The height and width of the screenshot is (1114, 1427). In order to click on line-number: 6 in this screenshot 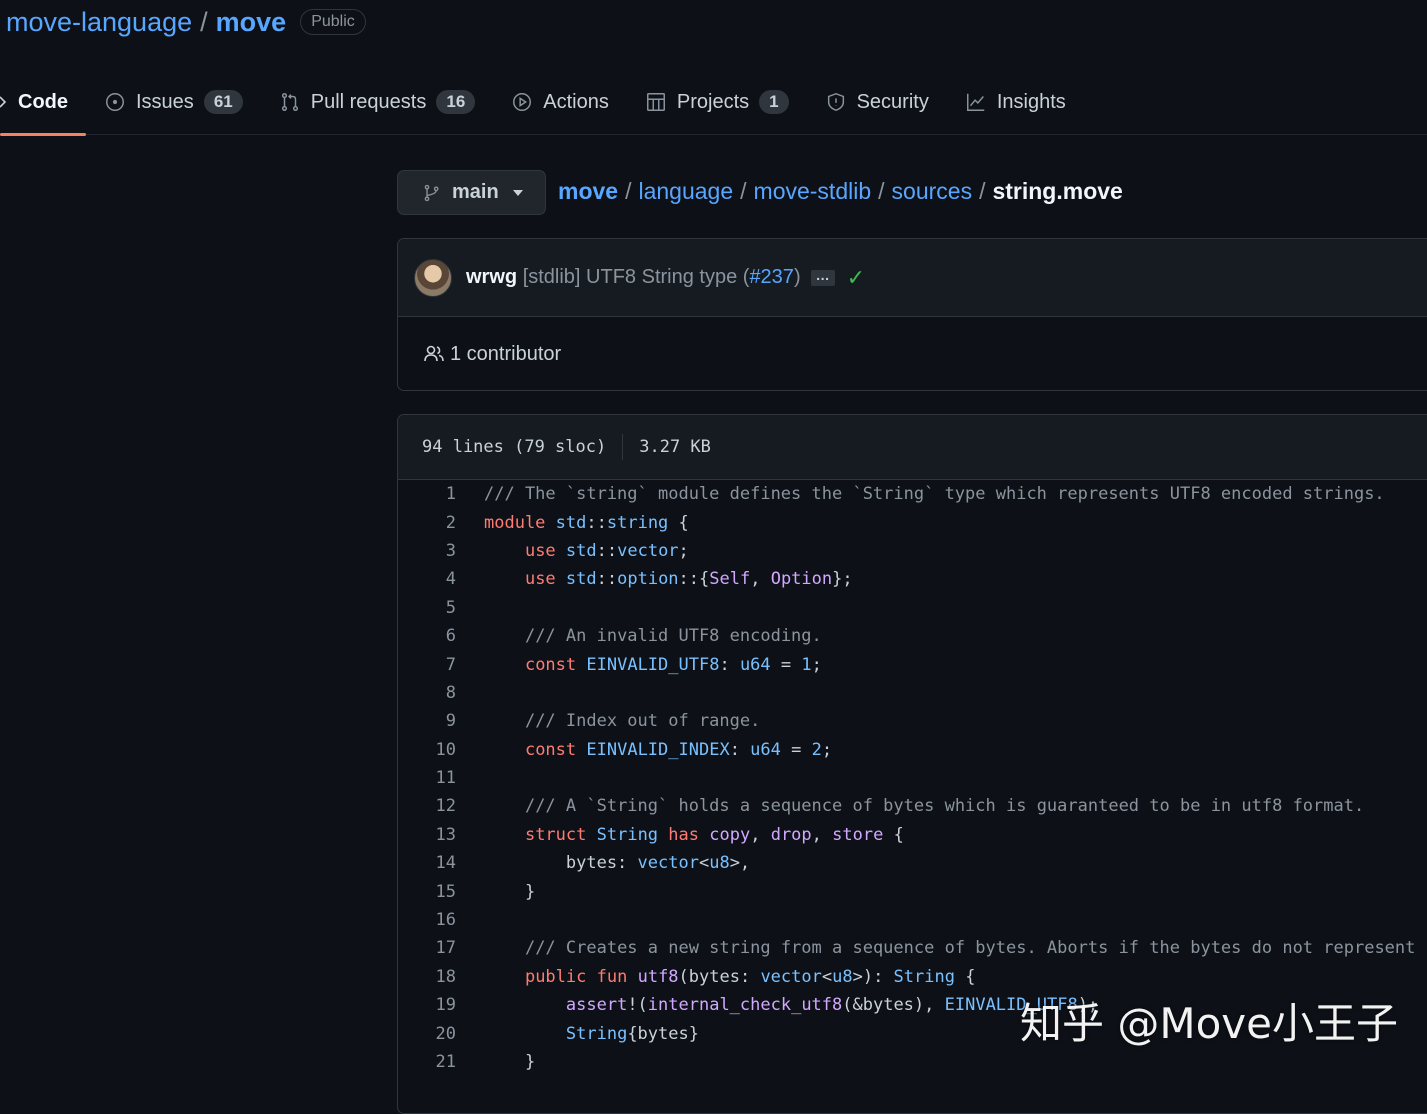, I will do `click(427, 636)`.